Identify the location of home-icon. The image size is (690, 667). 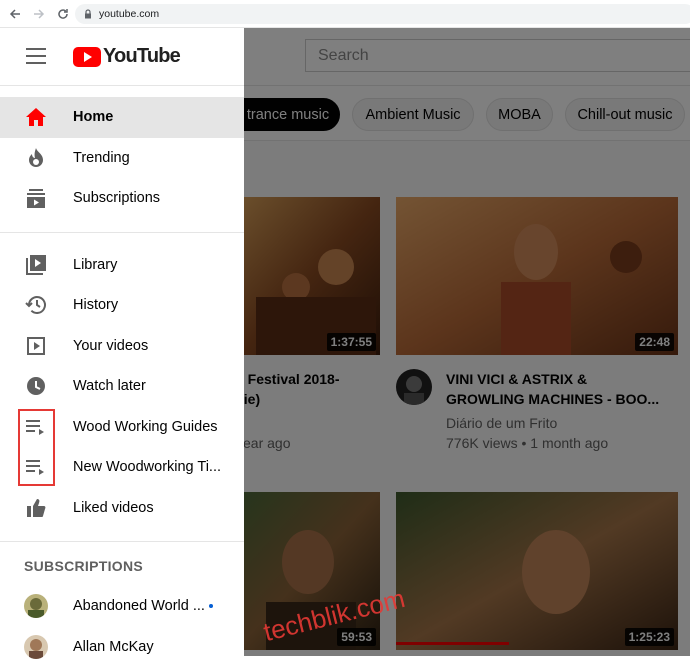
(36, 117).